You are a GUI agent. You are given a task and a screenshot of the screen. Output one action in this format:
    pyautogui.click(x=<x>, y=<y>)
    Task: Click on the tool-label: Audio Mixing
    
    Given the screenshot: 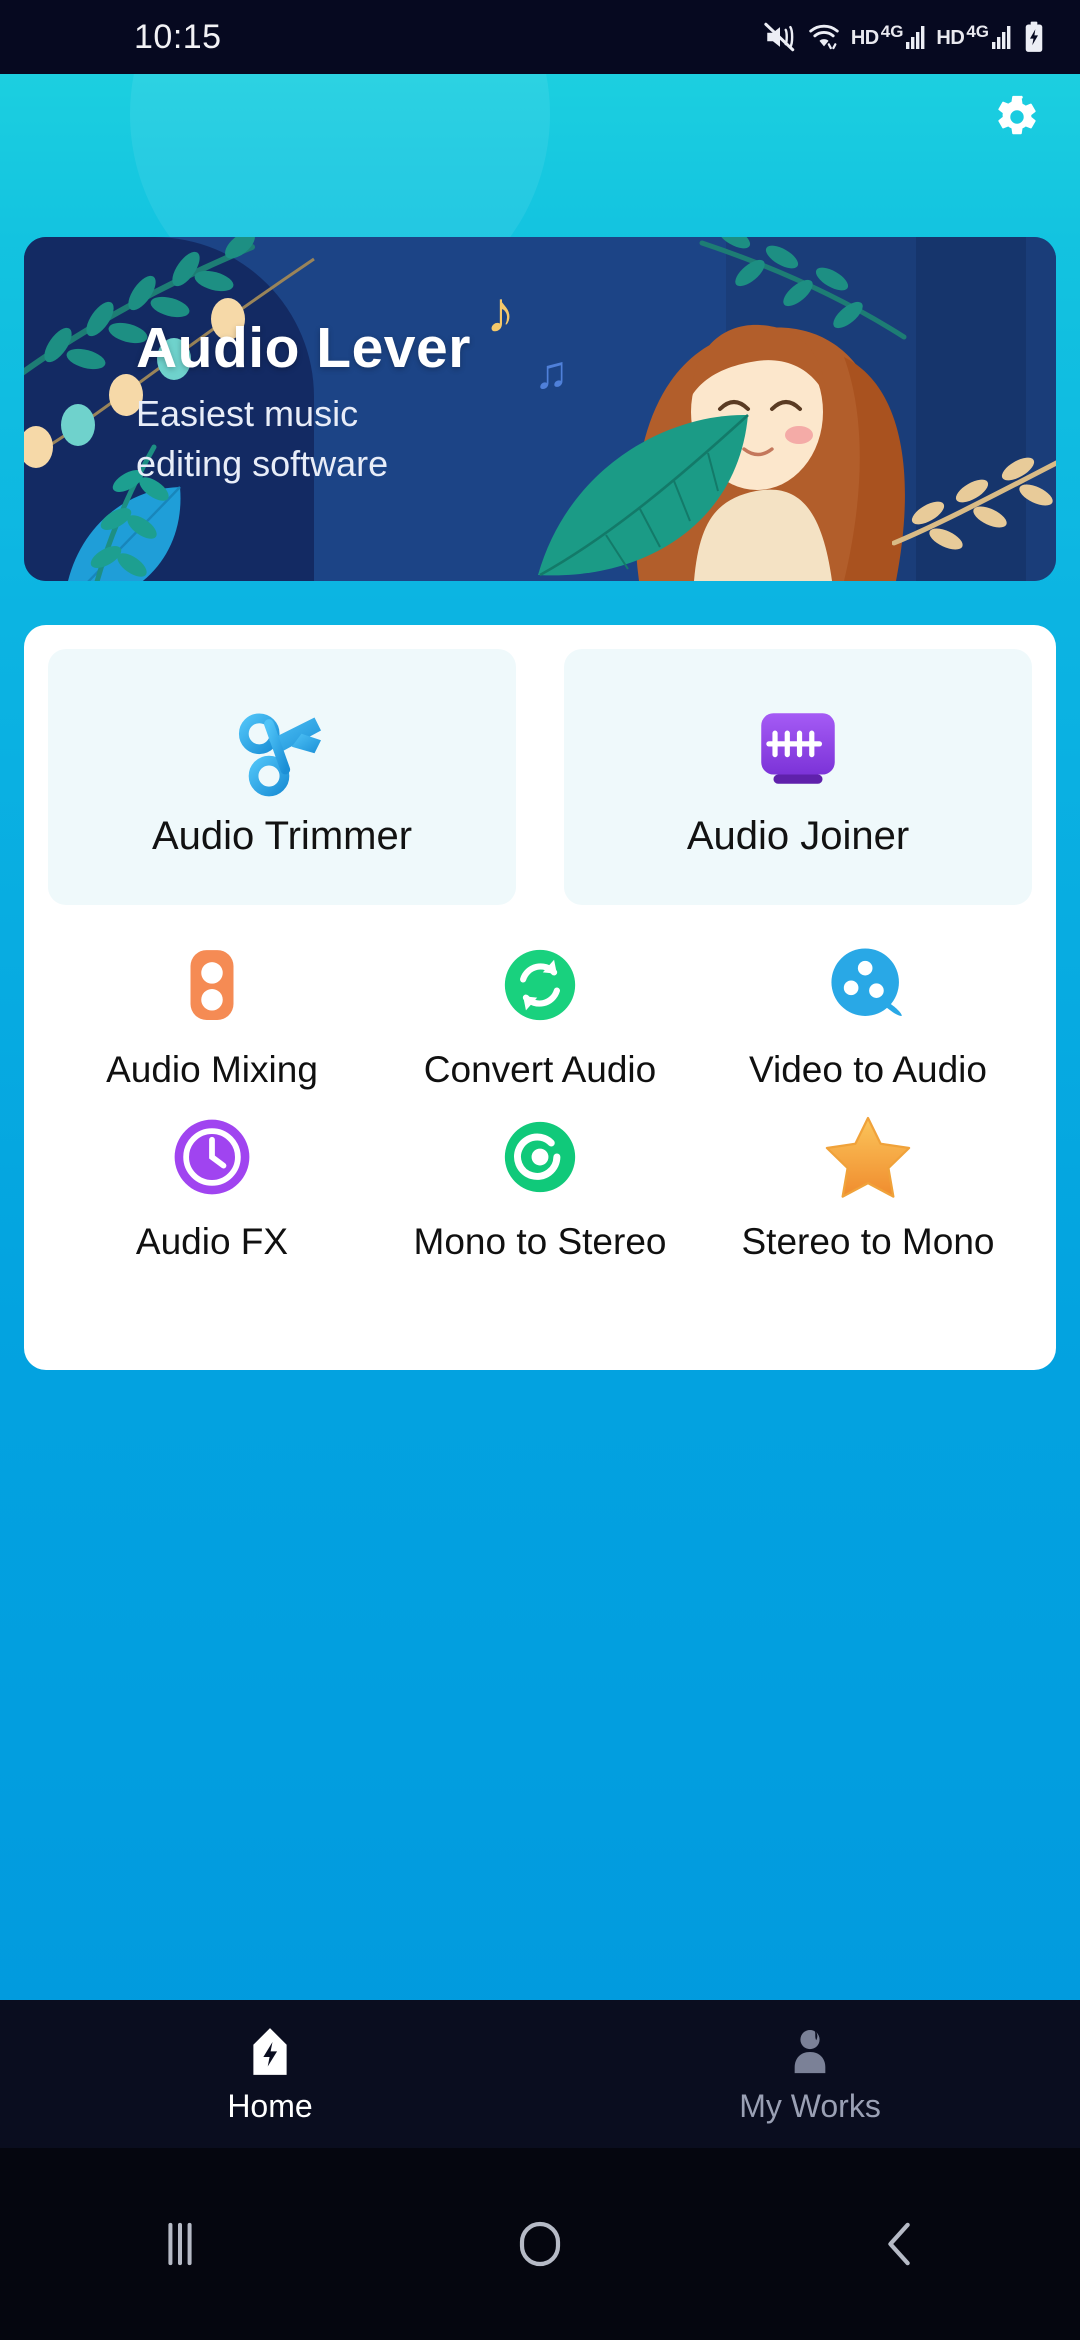 What is the action you would take?
    pyautogui.click(x=212, y=1069)
    